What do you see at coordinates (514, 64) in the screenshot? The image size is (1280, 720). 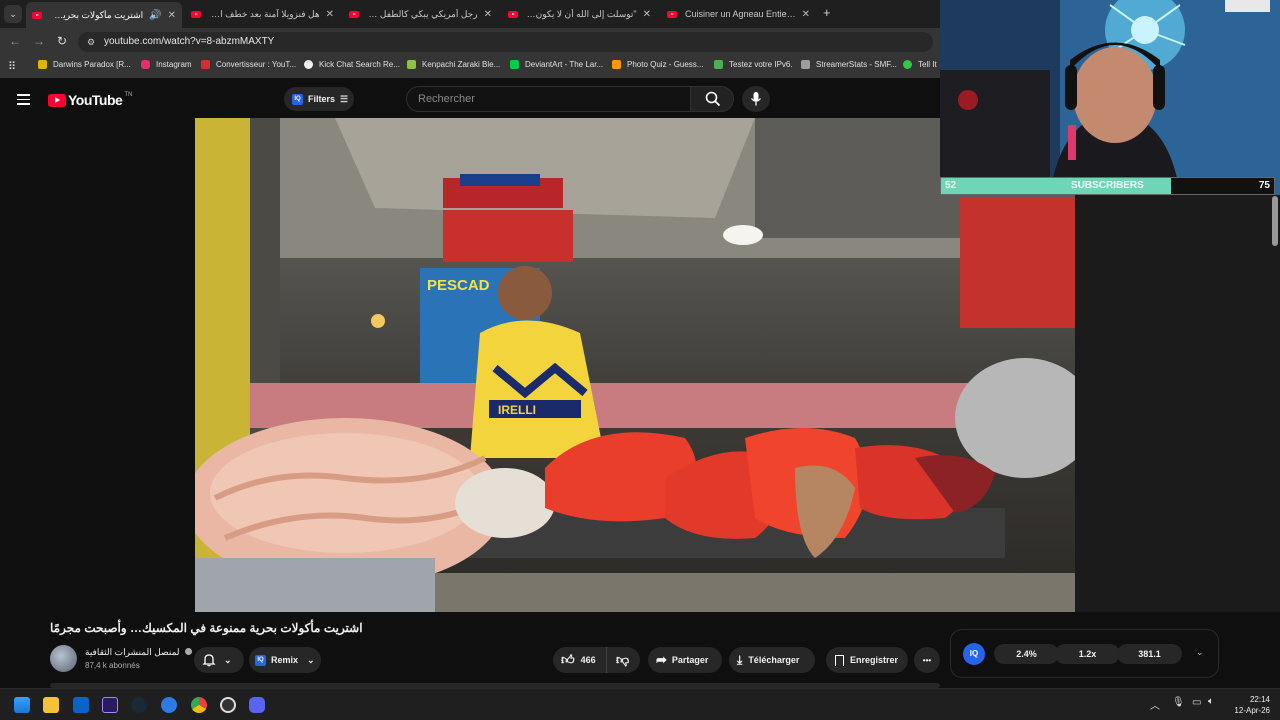 I see `deviantart-icon` at bounding box center [514, 64].